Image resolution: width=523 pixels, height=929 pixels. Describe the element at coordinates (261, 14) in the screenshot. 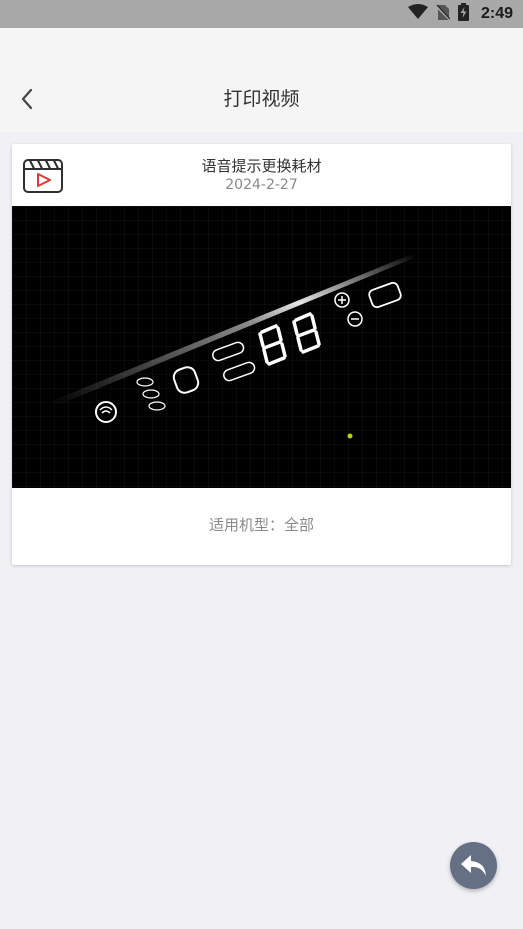

I see `status-bar: 2:49` at that location.